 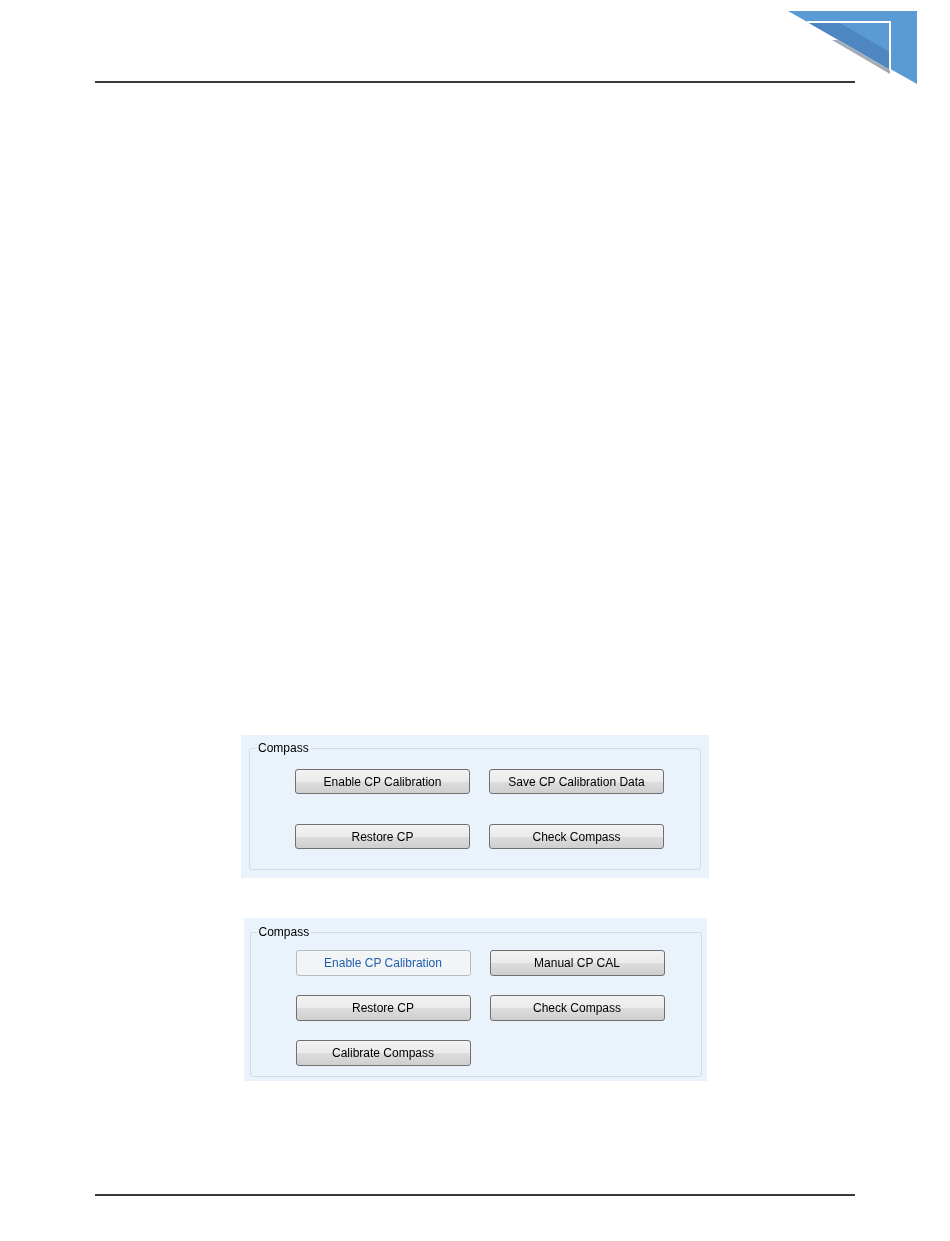 I want to click on command-button: Save CP Calibration Data, so click(x=576, y=781).